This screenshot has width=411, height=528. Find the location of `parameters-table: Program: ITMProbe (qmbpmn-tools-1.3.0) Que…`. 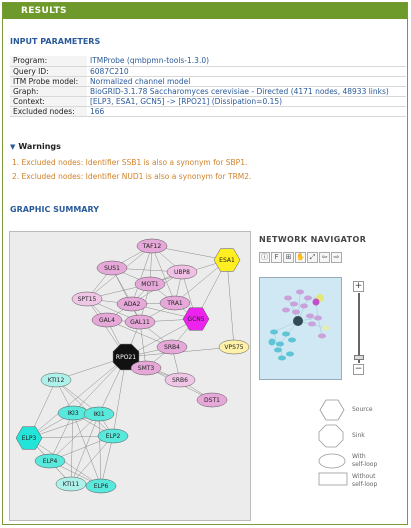

parameters-table: Program: ITMProbe (qmbpmn-tools-1.3.0) Que… is located at coordinates (208, 86).